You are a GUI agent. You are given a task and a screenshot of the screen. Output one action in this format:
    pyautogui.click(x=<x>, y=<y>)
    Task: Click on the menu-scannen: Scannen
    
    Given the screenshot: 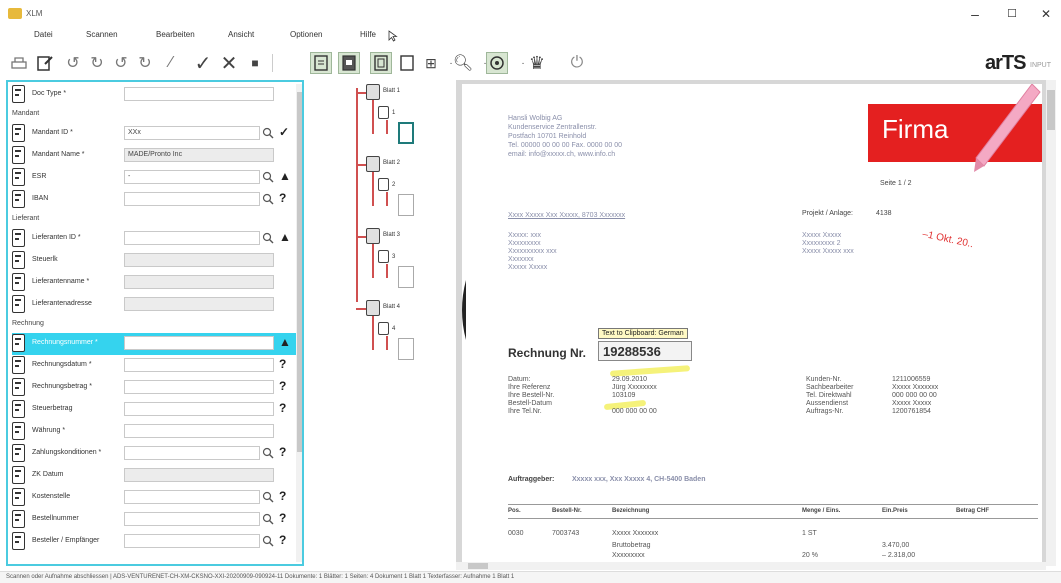 What is the action you would take?
    pyautogui.click(x=102, y=34)
    